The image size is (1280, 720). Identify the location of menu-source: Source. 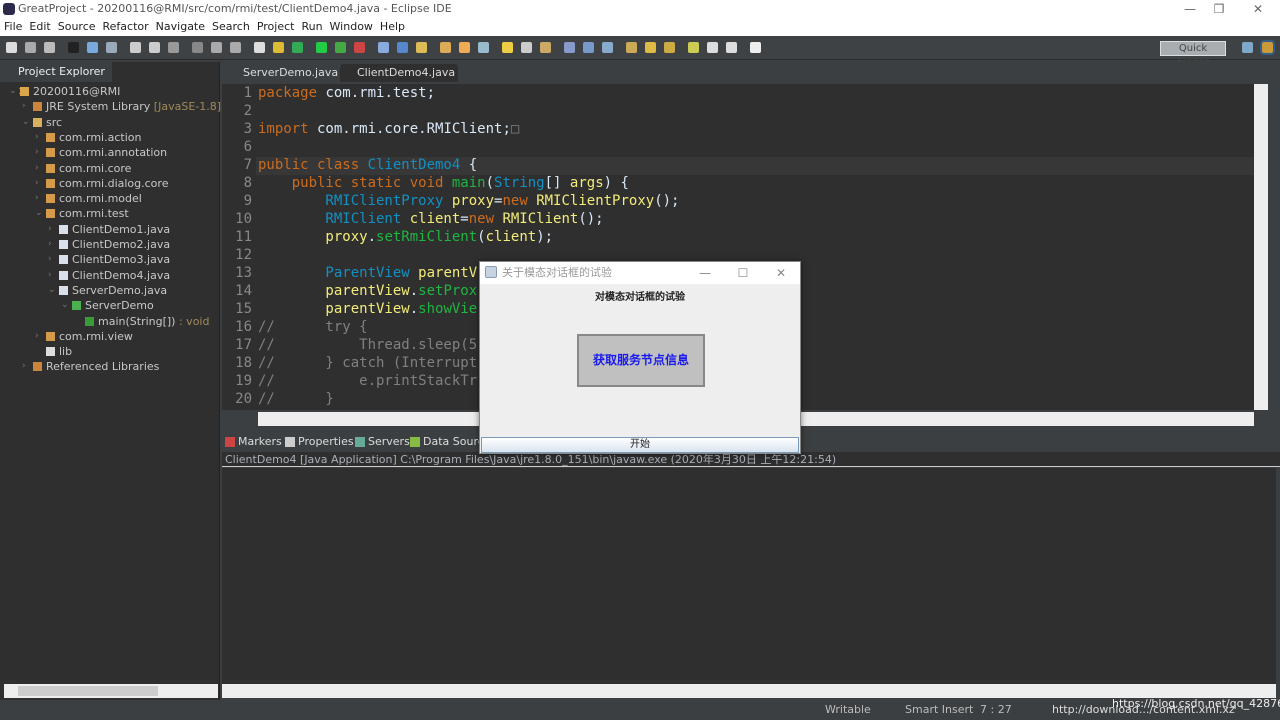
(77, 26).